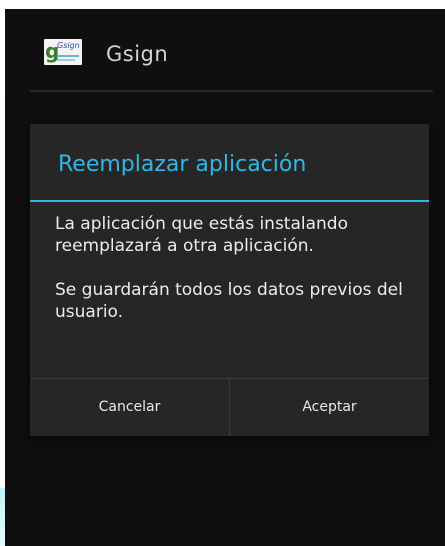 The width and height of the screenshot is (445, 546). Describe the element at coordinates (225, 50) in the screenshot. I see `action-bar: g Gsign Gsign` at that location.